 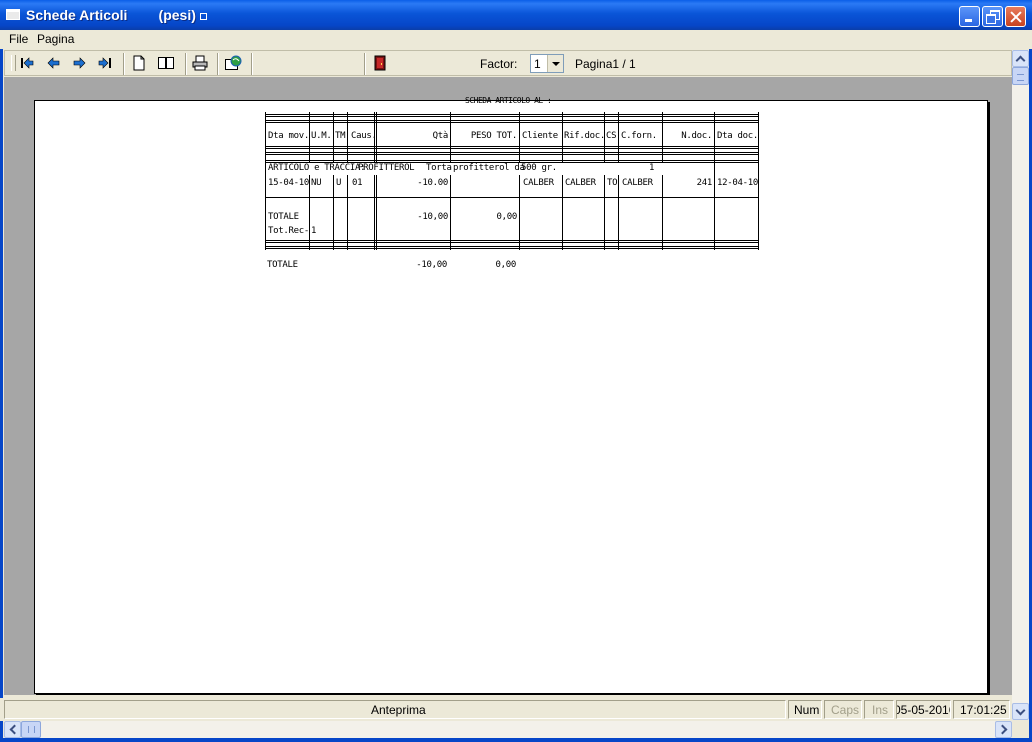 I want to click on next-page-button, so click(x=79, y=63).